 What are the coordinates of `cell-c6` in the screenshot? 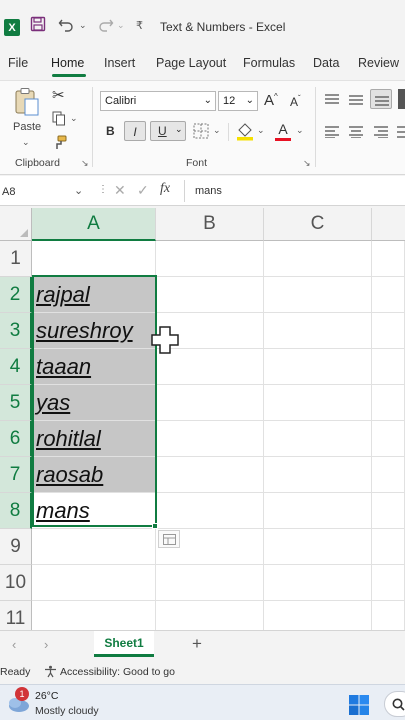 It's located at (318, 439).